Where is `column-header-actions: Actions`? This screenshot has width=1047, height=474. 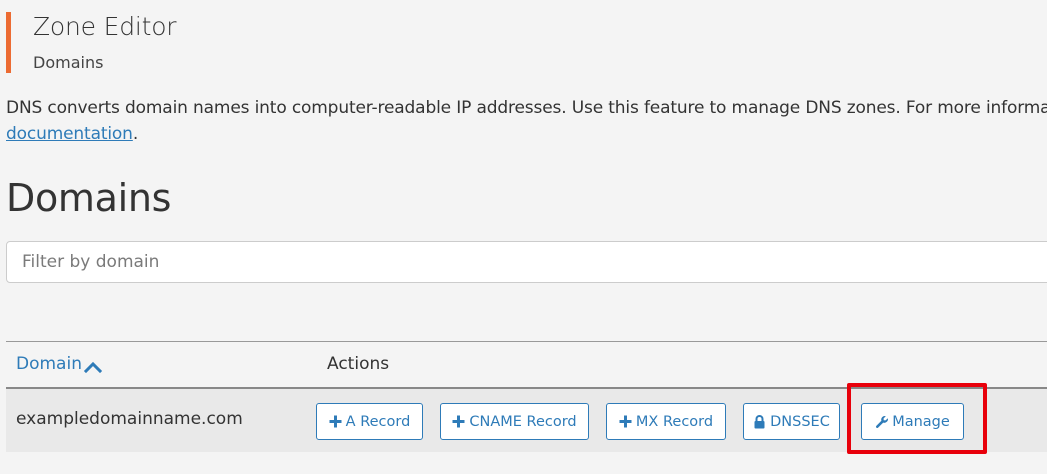
column-header-actions: Actions is located at coordinates (358, 364).